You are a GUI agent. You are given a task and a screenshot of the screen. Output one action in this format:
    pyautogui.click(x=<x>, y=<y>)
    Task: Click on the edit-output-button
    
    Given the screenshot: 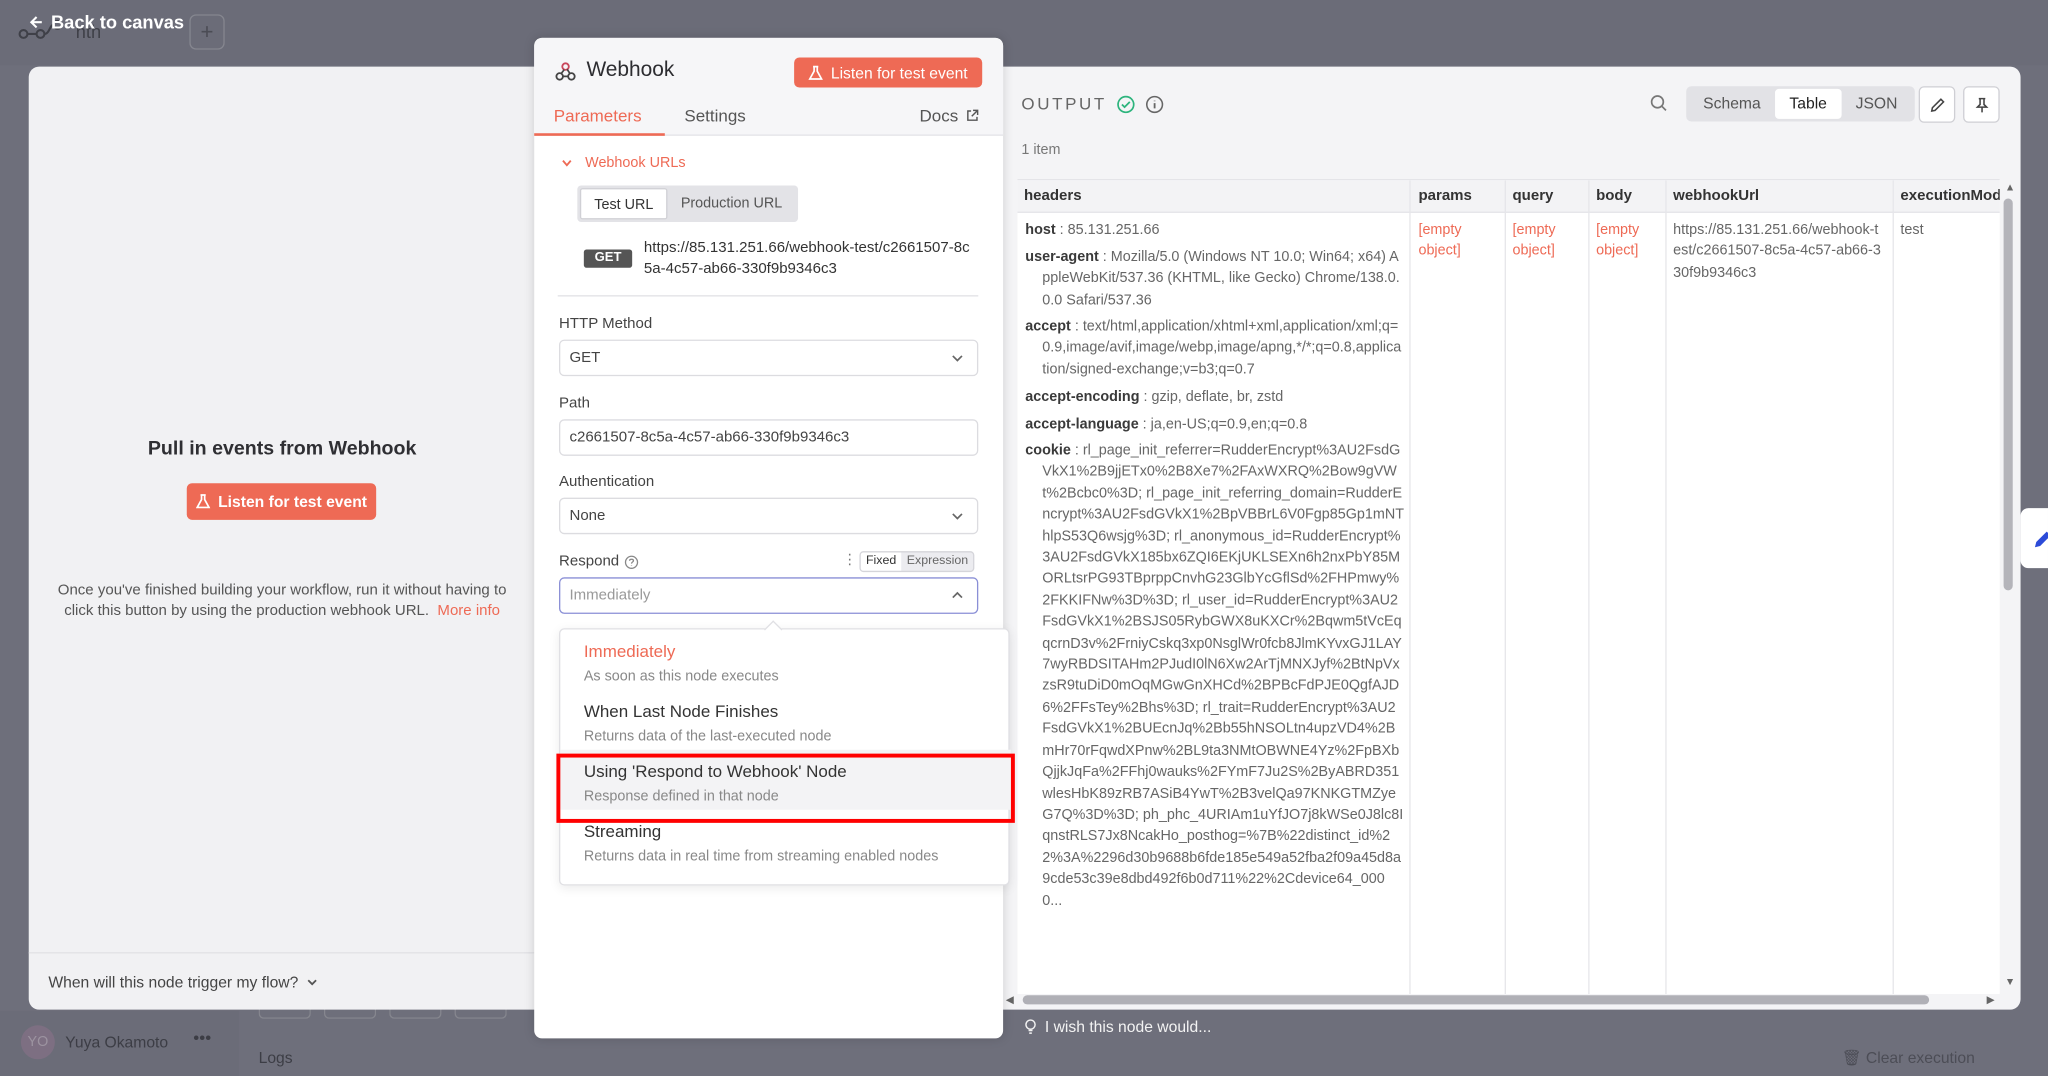 What is the action you would take?
    pyautogui.click(x=1937, y=104)
    